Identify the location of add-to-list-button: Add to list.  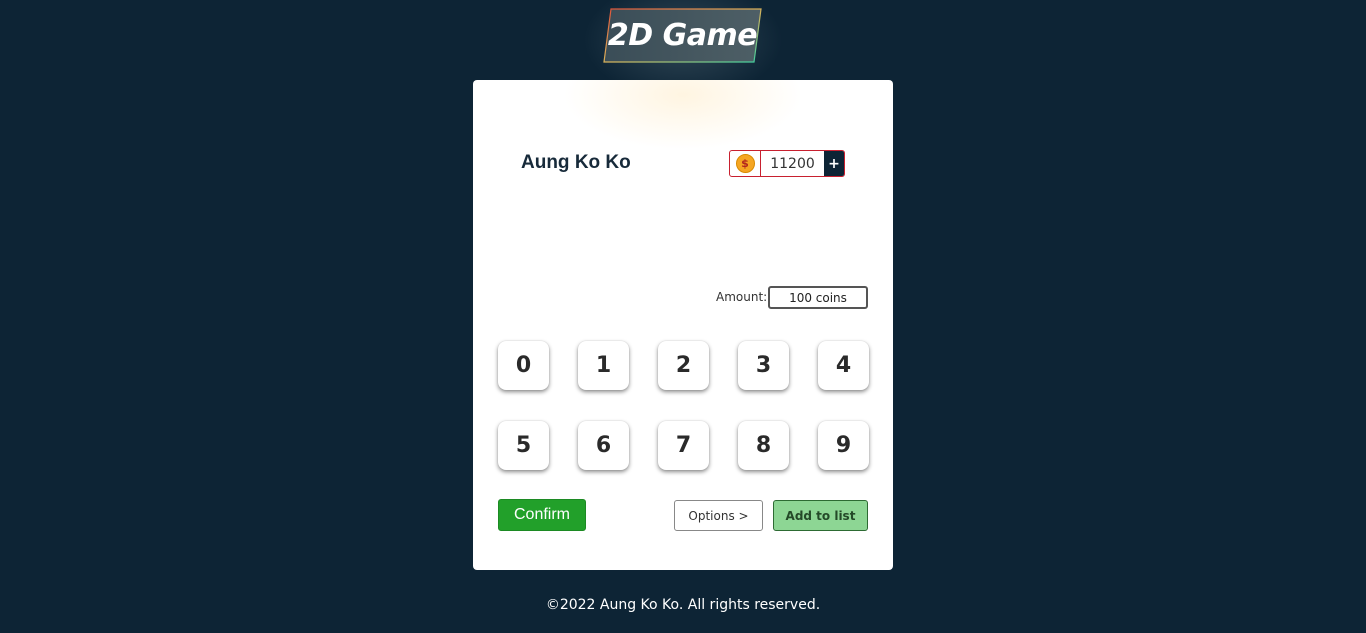
(820, 515).